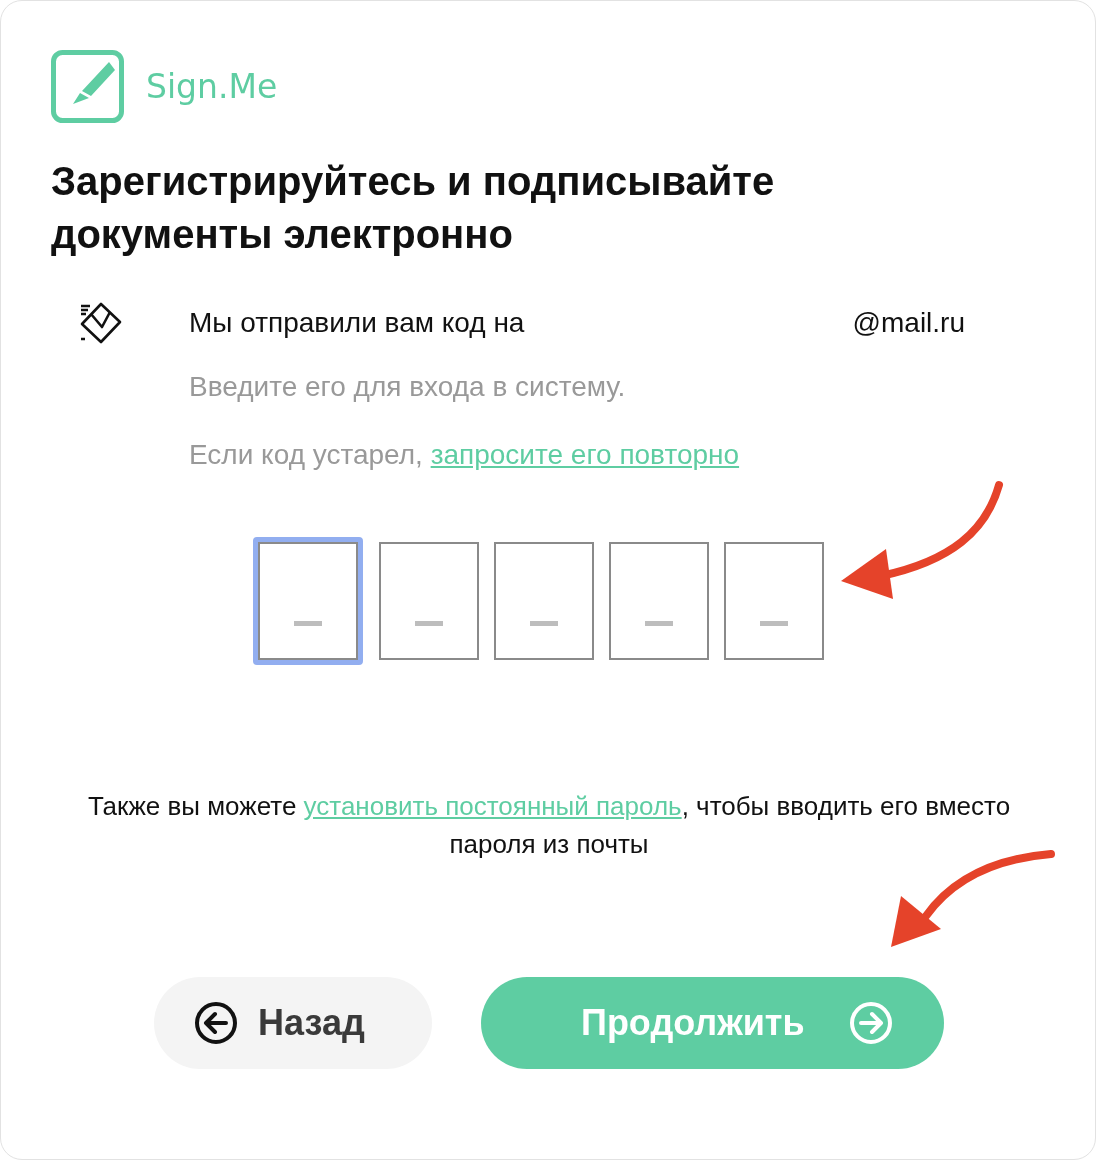 This screenshot has width=1098, height=1162. What do you see at coordinates (549, 825) in the screenshot?
I see `password-note: Также вы можете установить постоянный пароль, чтобы вводить его вместо пароля из почты` at bounding box center [549, 825].